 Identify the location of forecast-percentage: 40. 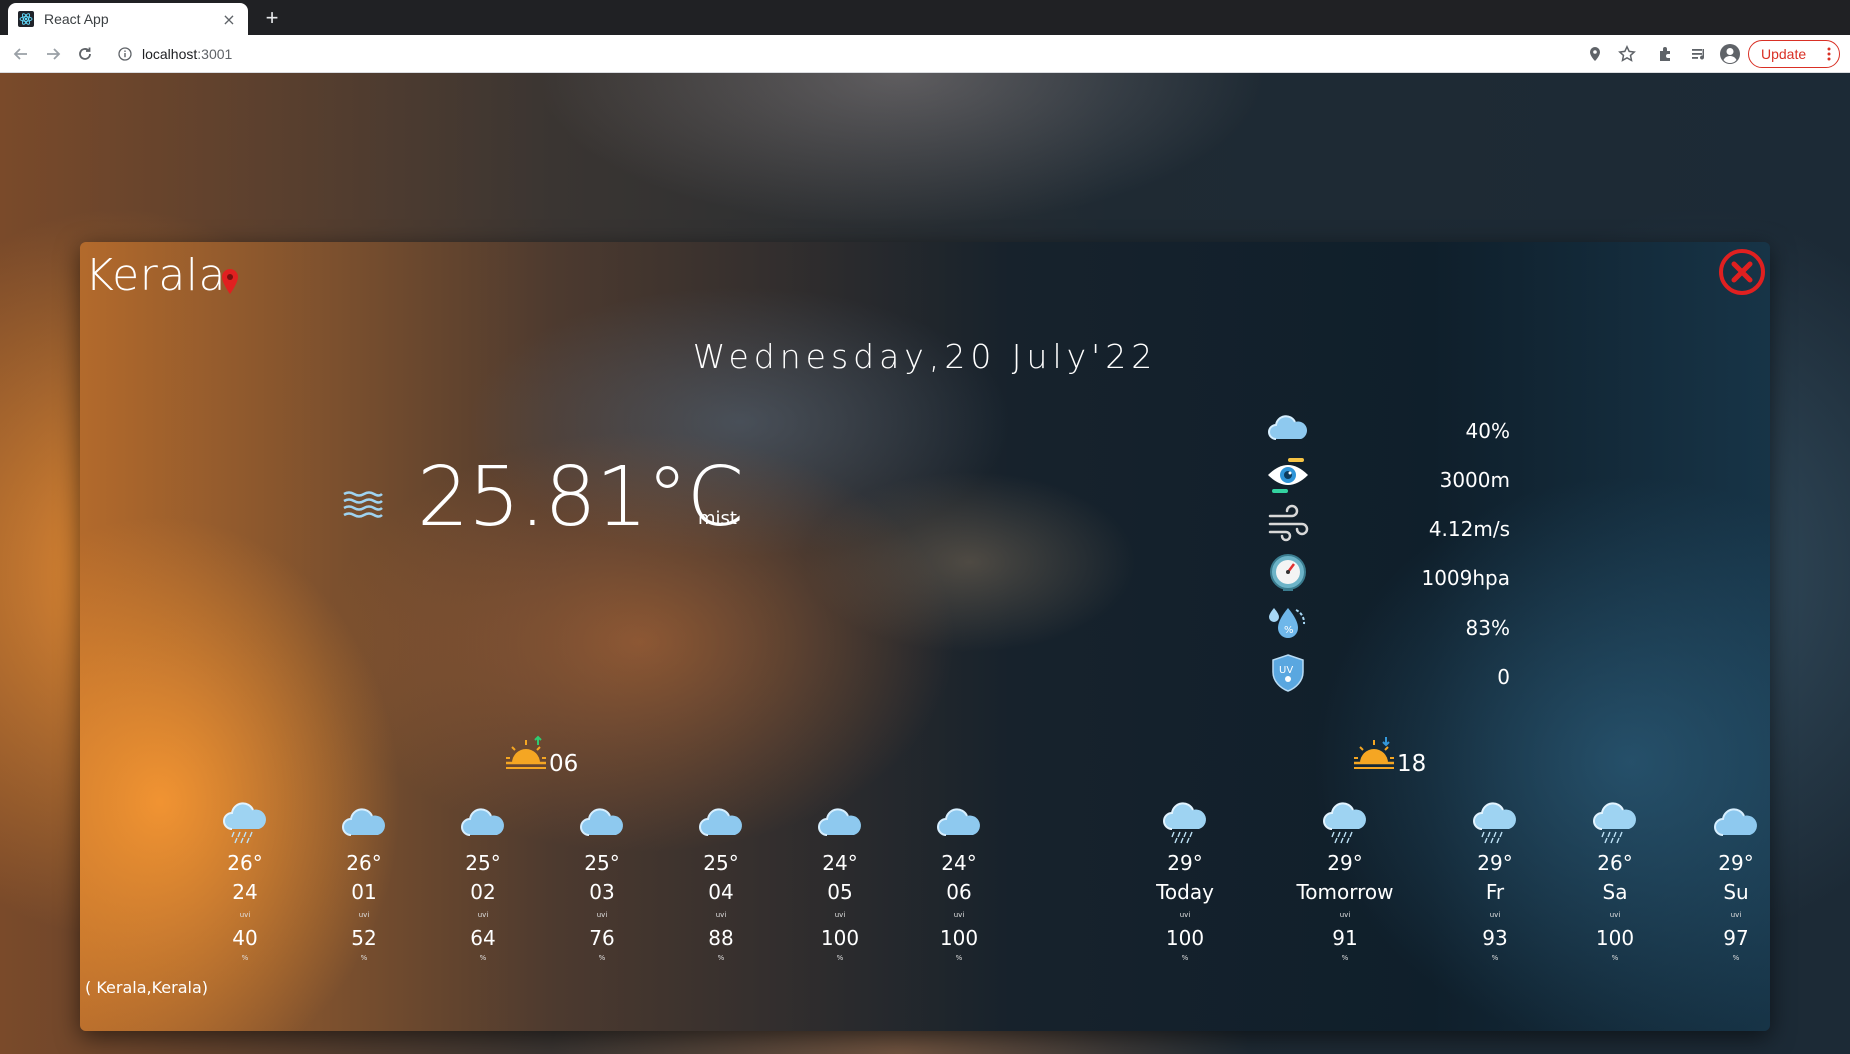
(245, 938).